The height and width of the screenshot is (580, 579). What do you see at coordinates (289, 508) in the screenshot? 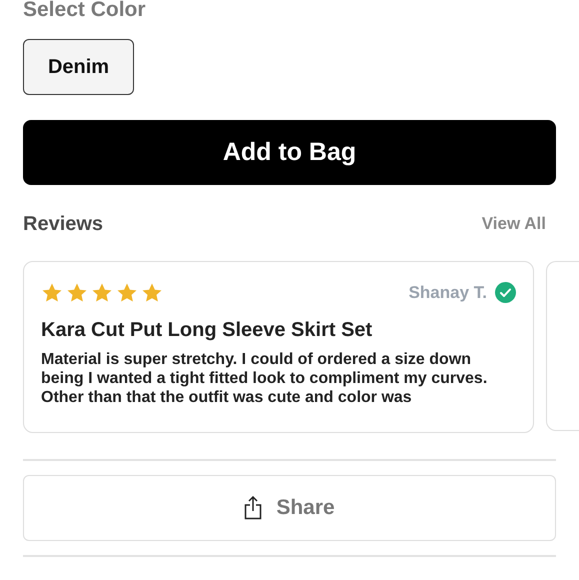
I see `share-button: Share` at bounding box center [289, 508].